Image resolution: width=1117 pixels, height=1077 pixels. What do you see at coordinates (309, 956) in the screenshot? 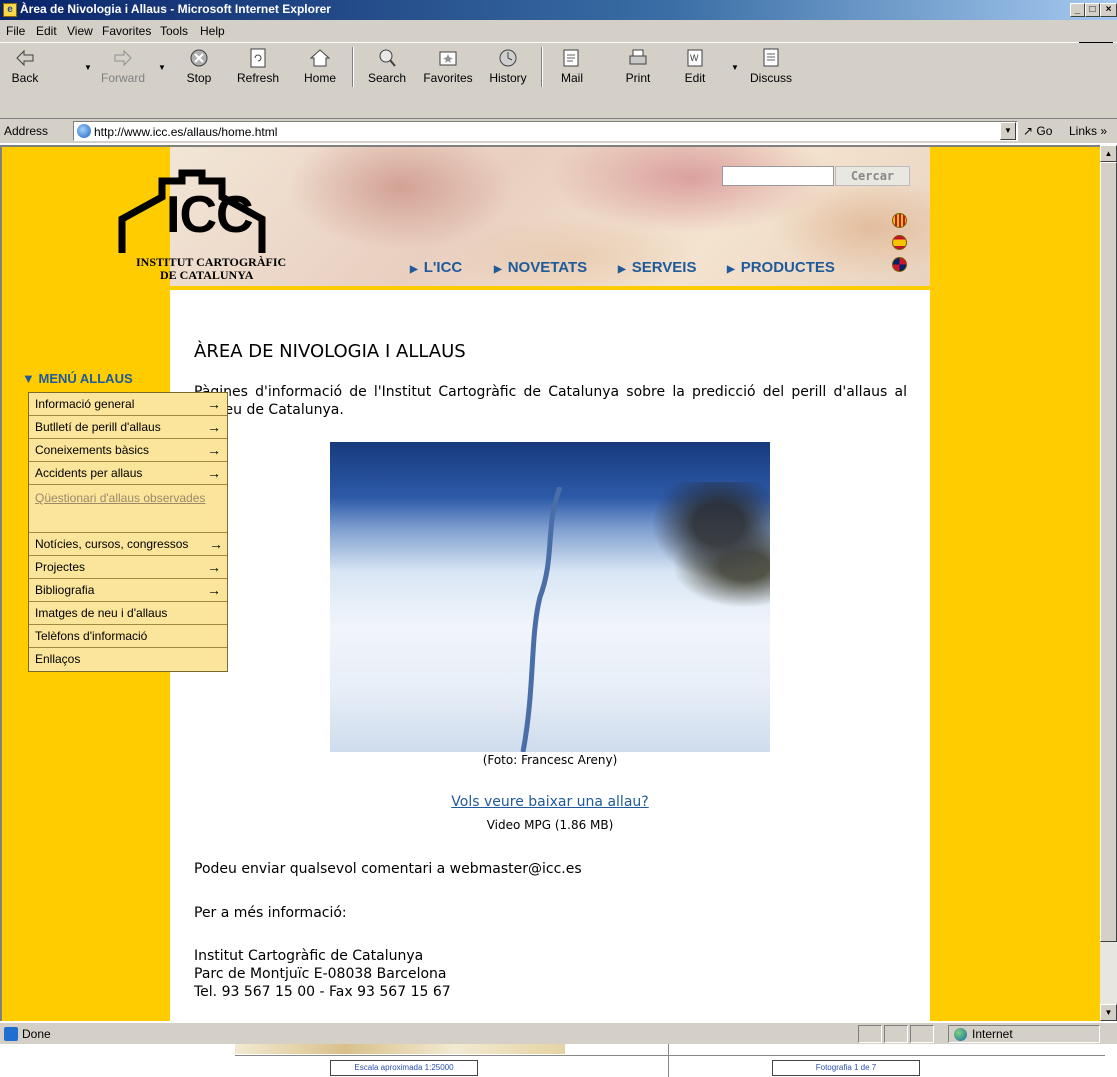
I see `address-line-1: Institut Cartogràfic de Catalunya` at bounding box center [309, 956].